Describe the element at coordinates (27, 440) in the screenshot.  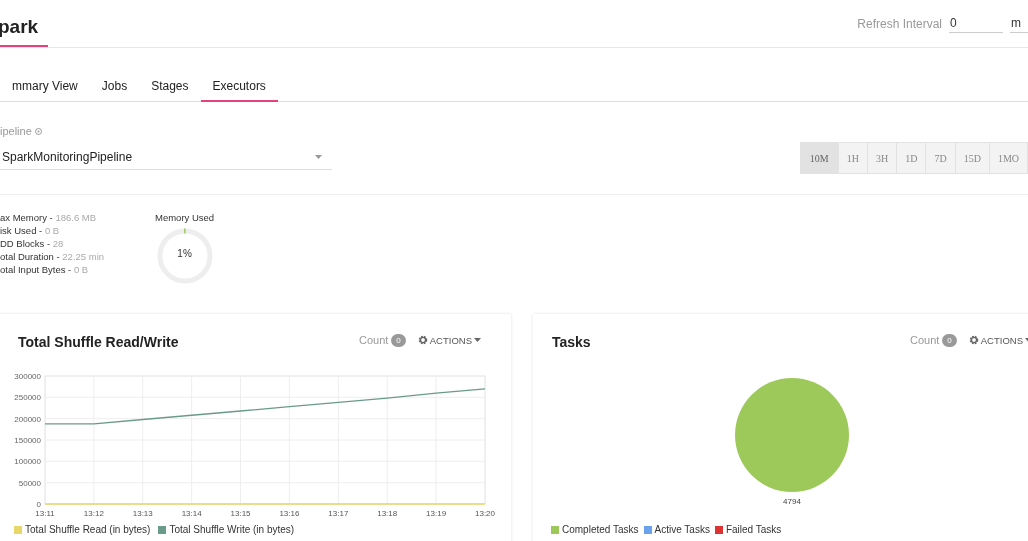
I see `y-tick-label: 150000` at that location.